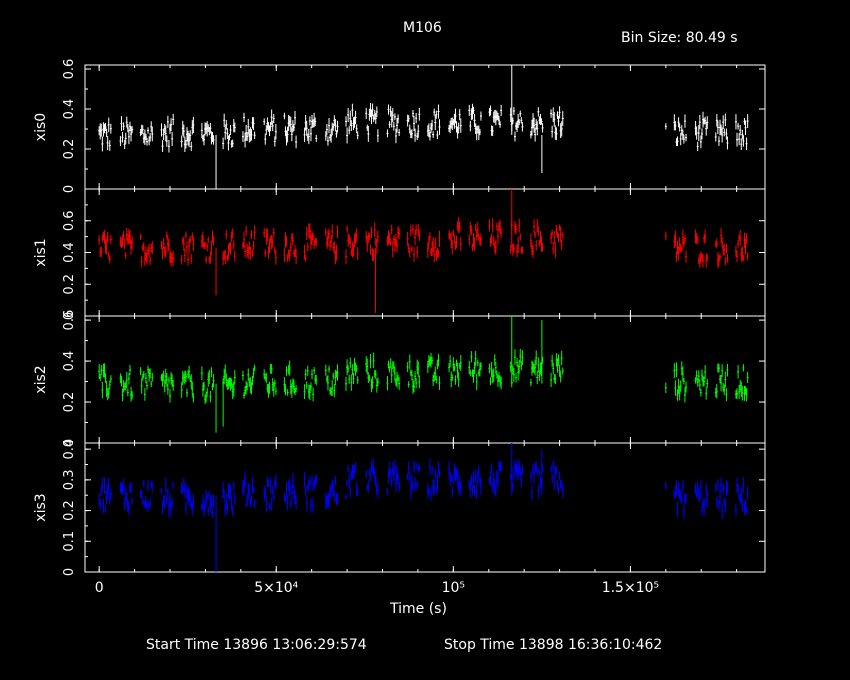  I want to click on series-xis1, so click(423, 251).